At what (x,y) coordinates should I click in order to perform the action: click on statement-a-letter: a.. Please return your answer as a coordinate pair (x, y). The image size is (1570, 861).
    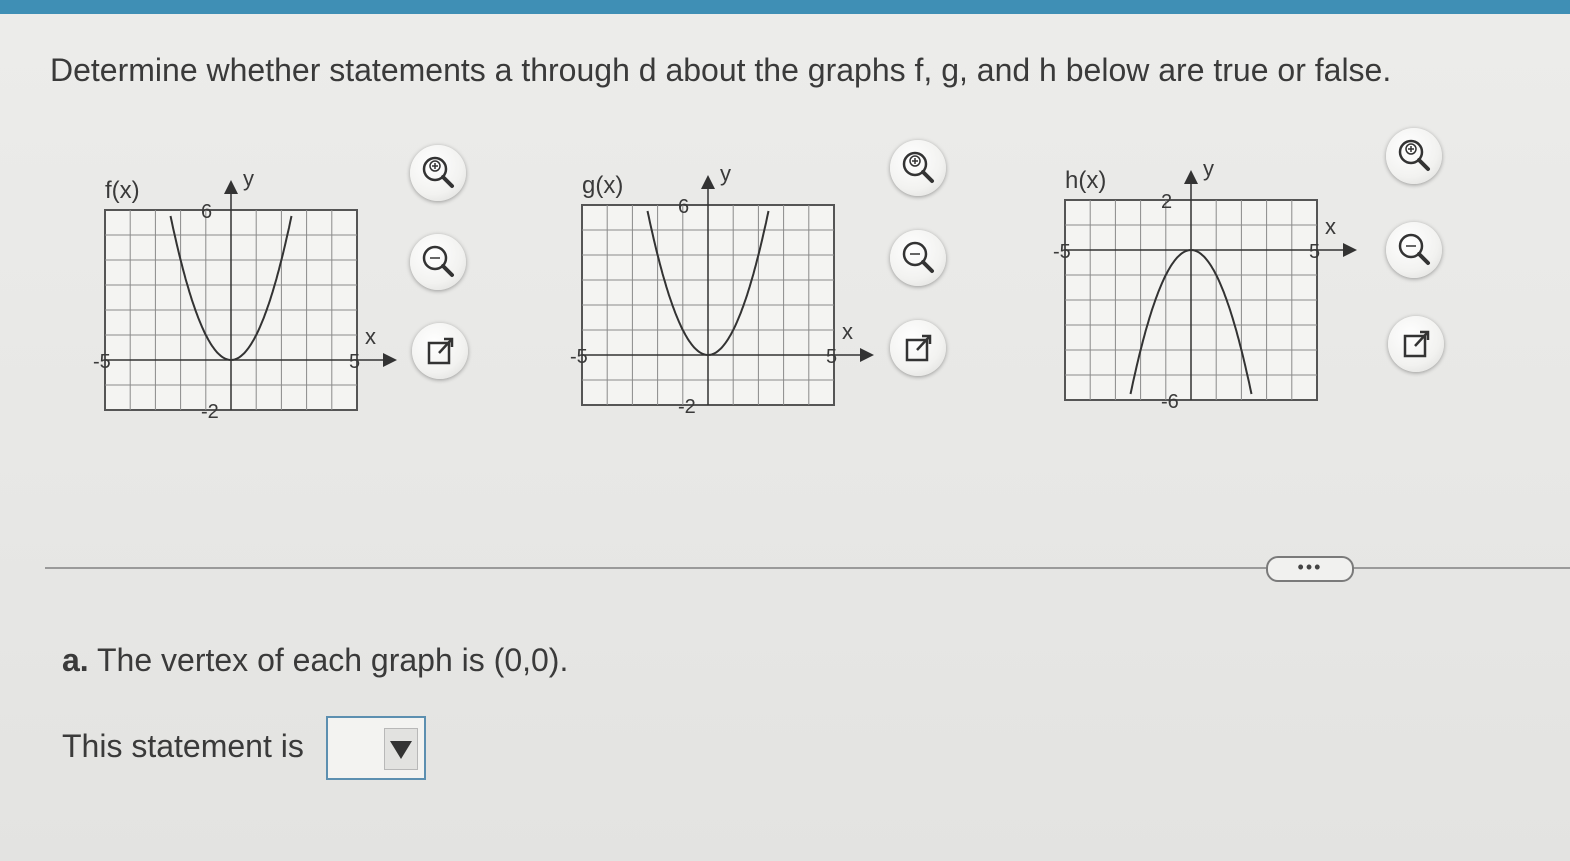
    Looking at the image, I should click on (75, 660).